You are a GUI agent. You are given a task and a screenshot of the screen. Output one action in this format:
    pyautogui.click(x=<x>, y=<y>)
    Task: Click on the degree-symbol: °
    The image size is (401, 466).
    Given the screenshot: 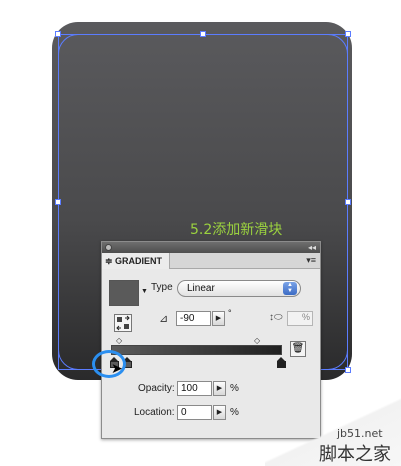 What is the action you would take?
    pyautogui.click(x=230, y=313)
    